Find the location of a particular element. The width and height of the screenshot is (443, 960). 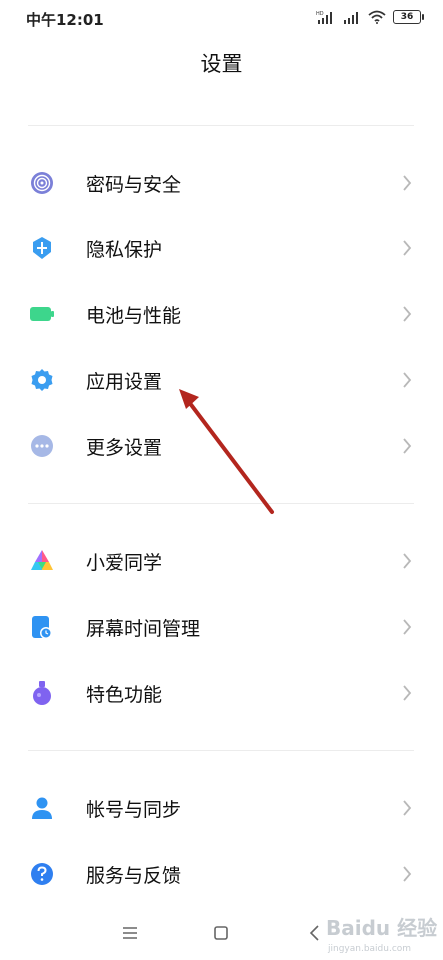

settings-item-privacy: 隐私保护 is located at coordinates (221, 248).